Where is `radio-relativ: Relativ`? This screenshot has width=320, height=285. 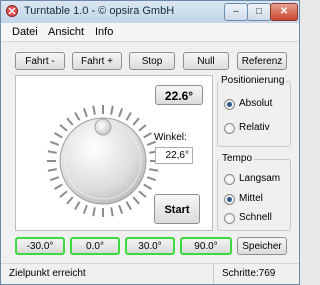
radio-relativ: Relativ is located at coordinates (255, 128).